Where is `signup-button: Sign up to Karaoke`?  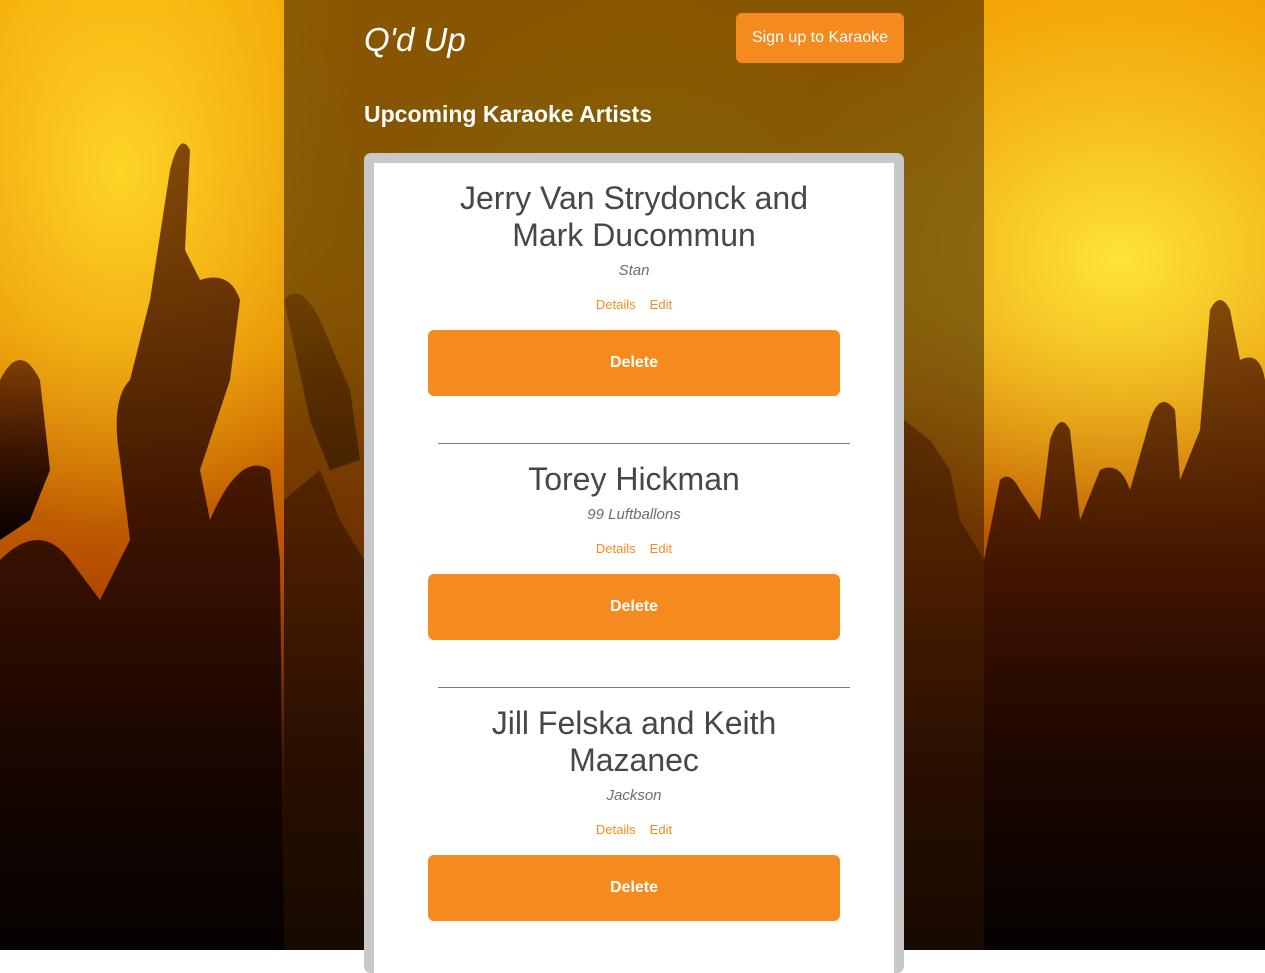 signup-button: Sign up to Karaoke is located at coordinates (820, 38).